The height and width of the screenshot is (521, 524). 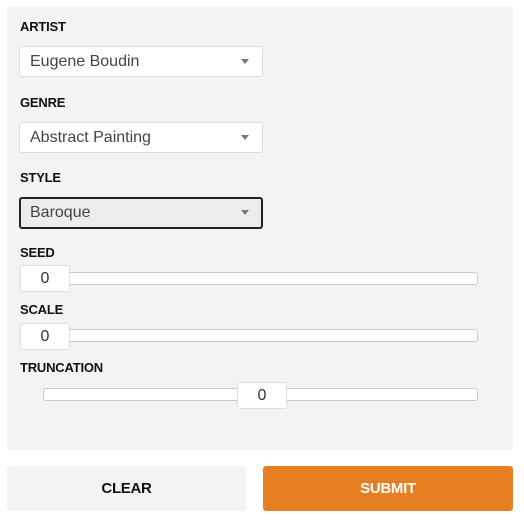 I want to click on truncation-slider-handle: 0, so click(x=262, y=395).